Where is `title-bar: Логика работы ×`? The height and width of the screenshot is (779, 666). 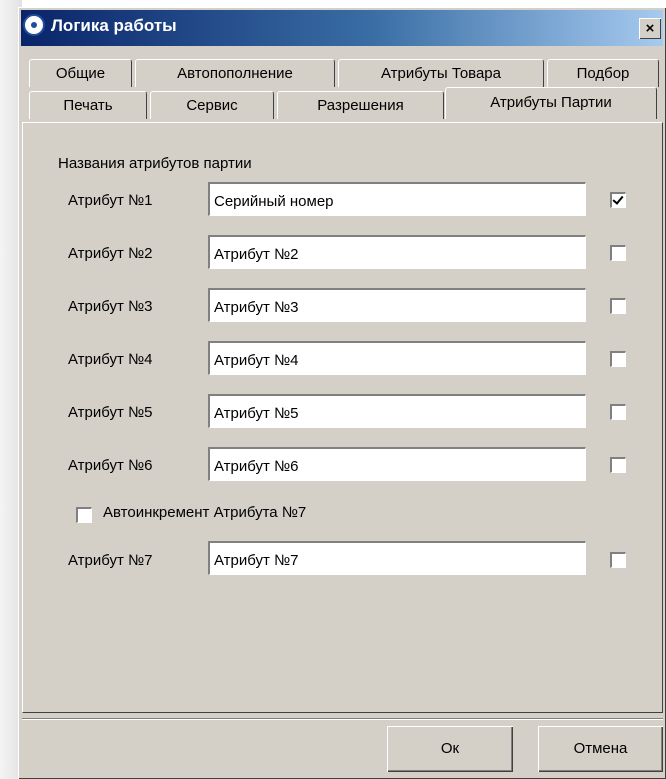
title-bar: Логика работы × is located at coordinates (342, 28).